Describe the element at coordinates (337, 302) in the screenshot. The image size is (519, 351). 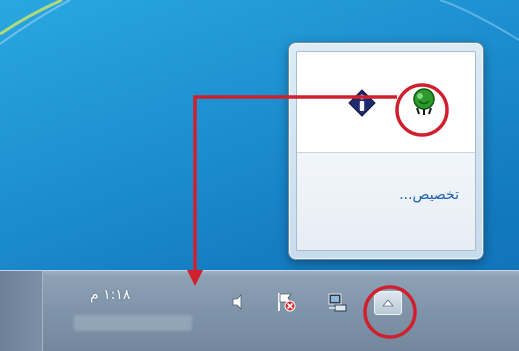
I see `network-icon` at that location.